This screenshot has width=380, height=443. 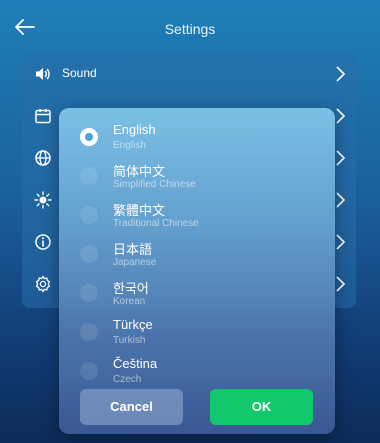 What do you see at coordinates (135, 363) in the screenshot?
I see `language-native-name: Čeština` at bounding box center [135, 363].